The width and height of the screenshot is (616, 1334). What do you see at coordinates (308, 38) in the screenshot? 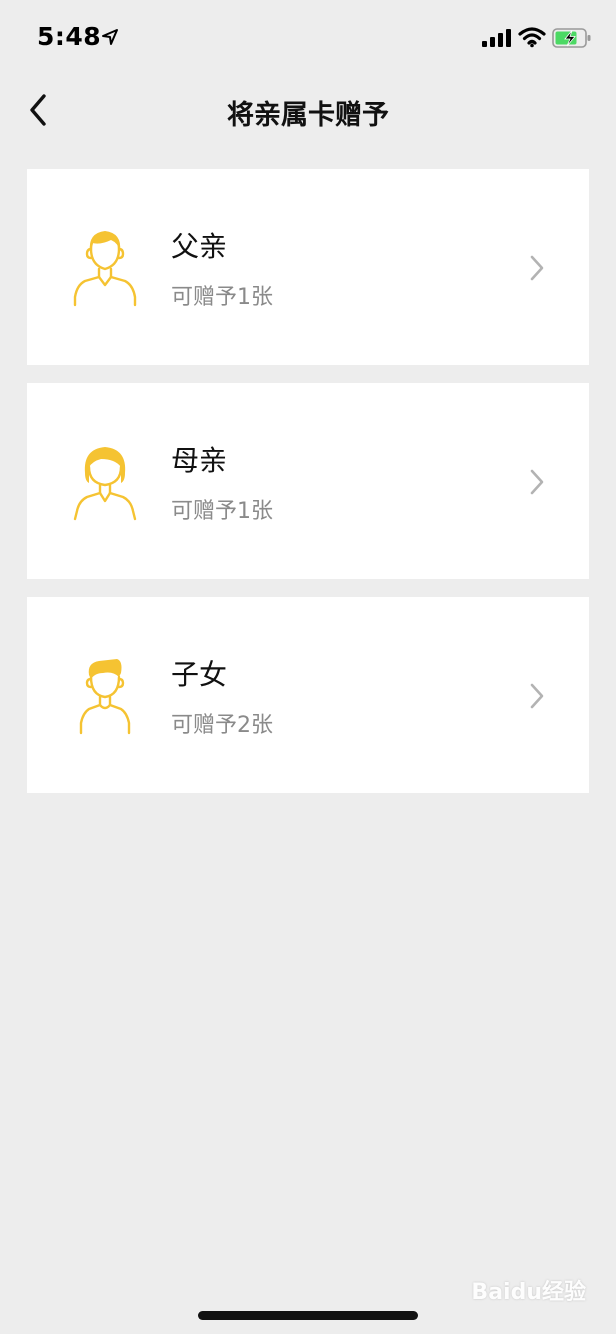
I see `status-bar: 5:48` at bounding box center [308, 38].